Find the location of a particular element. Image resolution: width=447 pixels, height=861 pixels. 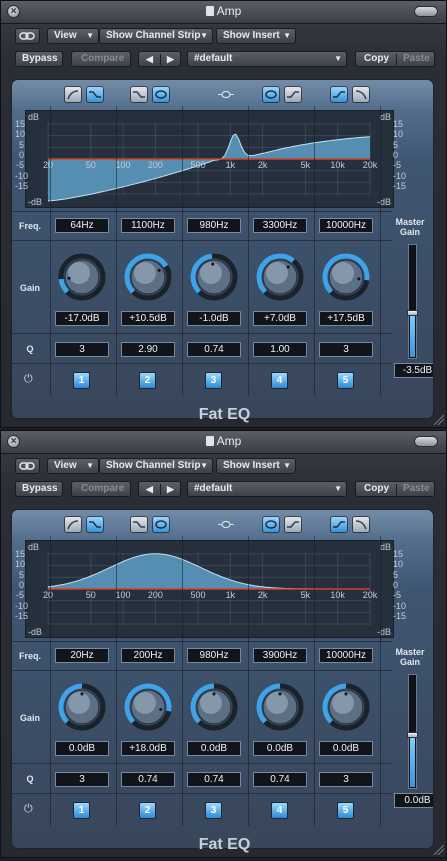

master-gain-field: -3.5dB is located at coordinates (413, 370).